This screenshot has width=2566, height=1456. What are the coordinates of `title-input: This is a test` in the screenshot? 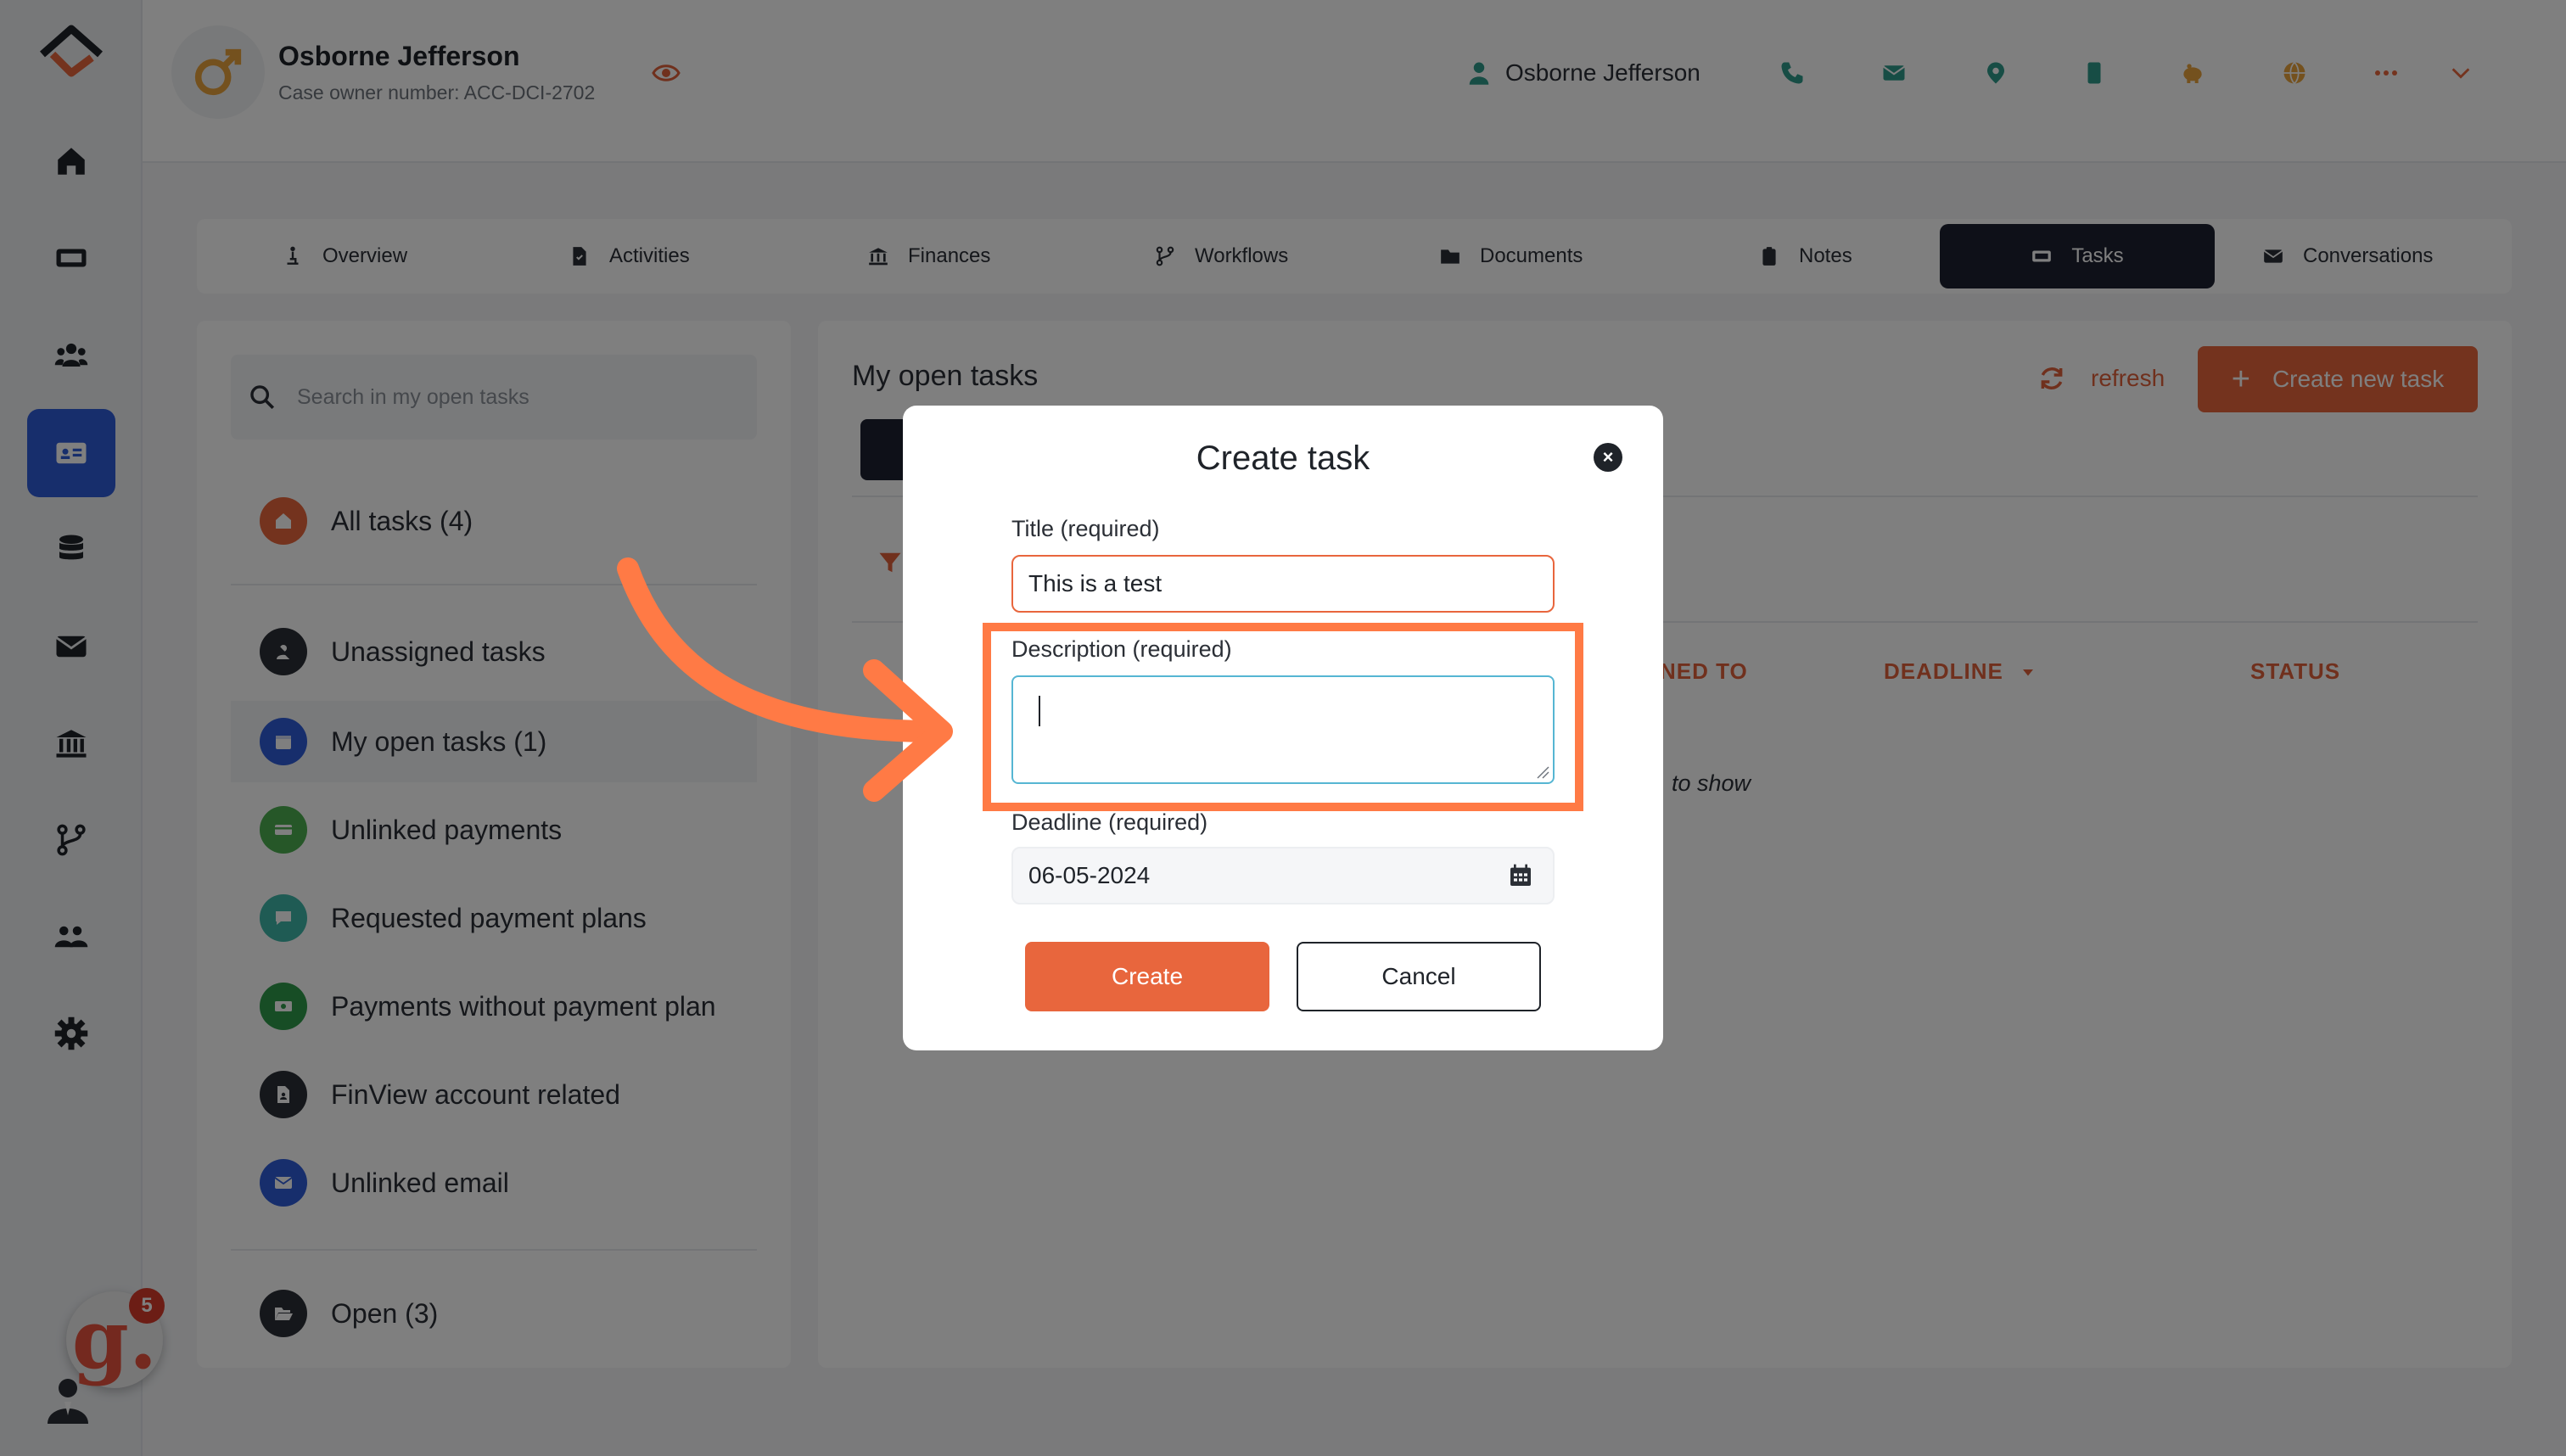 It's located at (1283, 584).